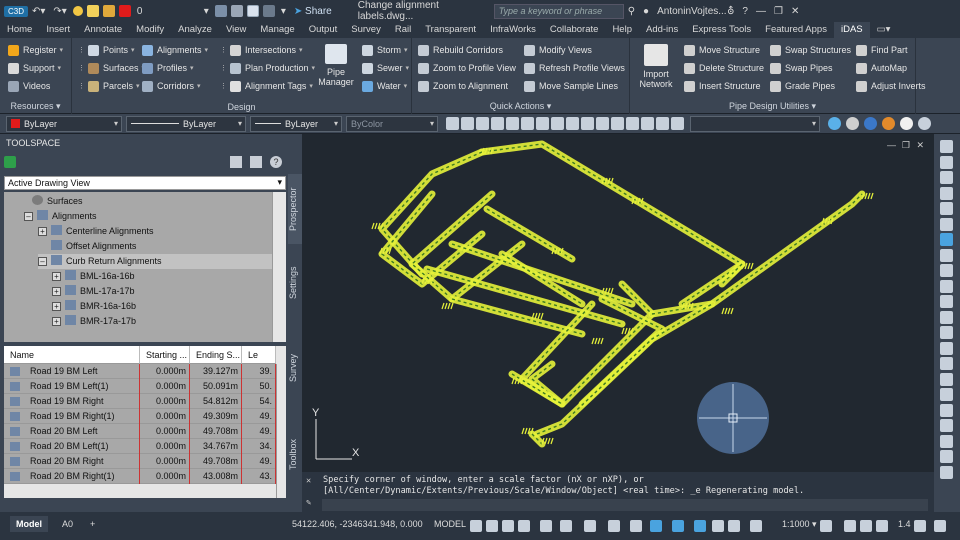 This screenshot has height=540, width=960. Describe the element at coordinates (93, 246) in the screenshot. I see `tree-item: Offset Alignments` at that location.